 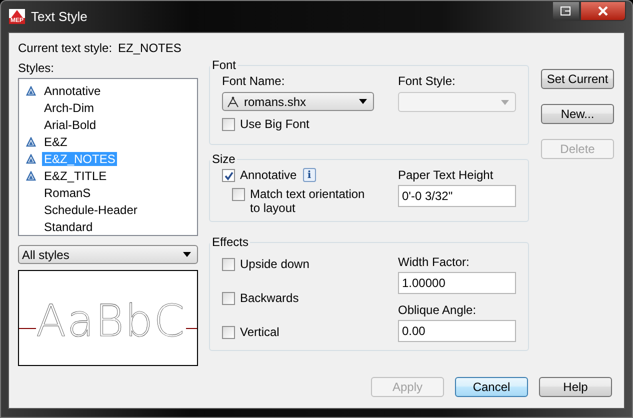 What do you see at coordinates (56, 141) in the screenshot?
I see `style-item: E&Z` at bounding box center [56, 141].